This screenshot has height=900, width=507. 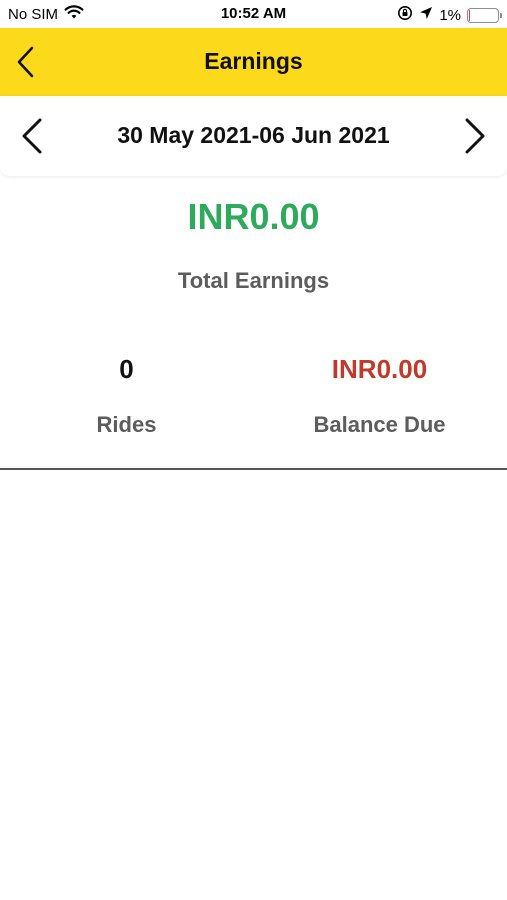 I want to click on nav-bar: Earnings, so click(x=253, y=62).